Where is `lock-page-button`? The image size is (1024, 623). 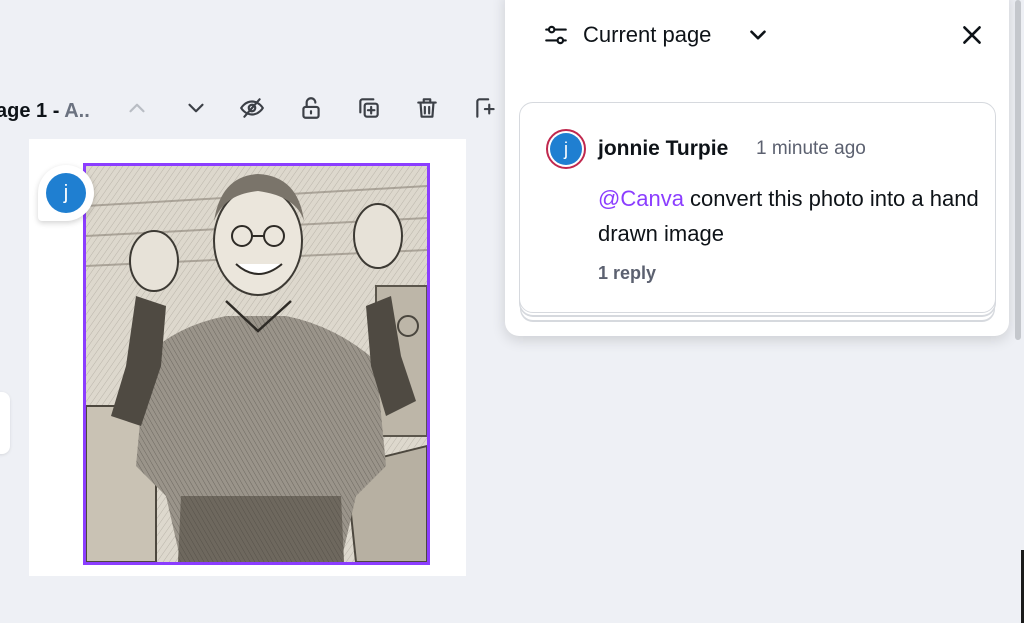
lock-page-button is located at coordinates (311, 110).